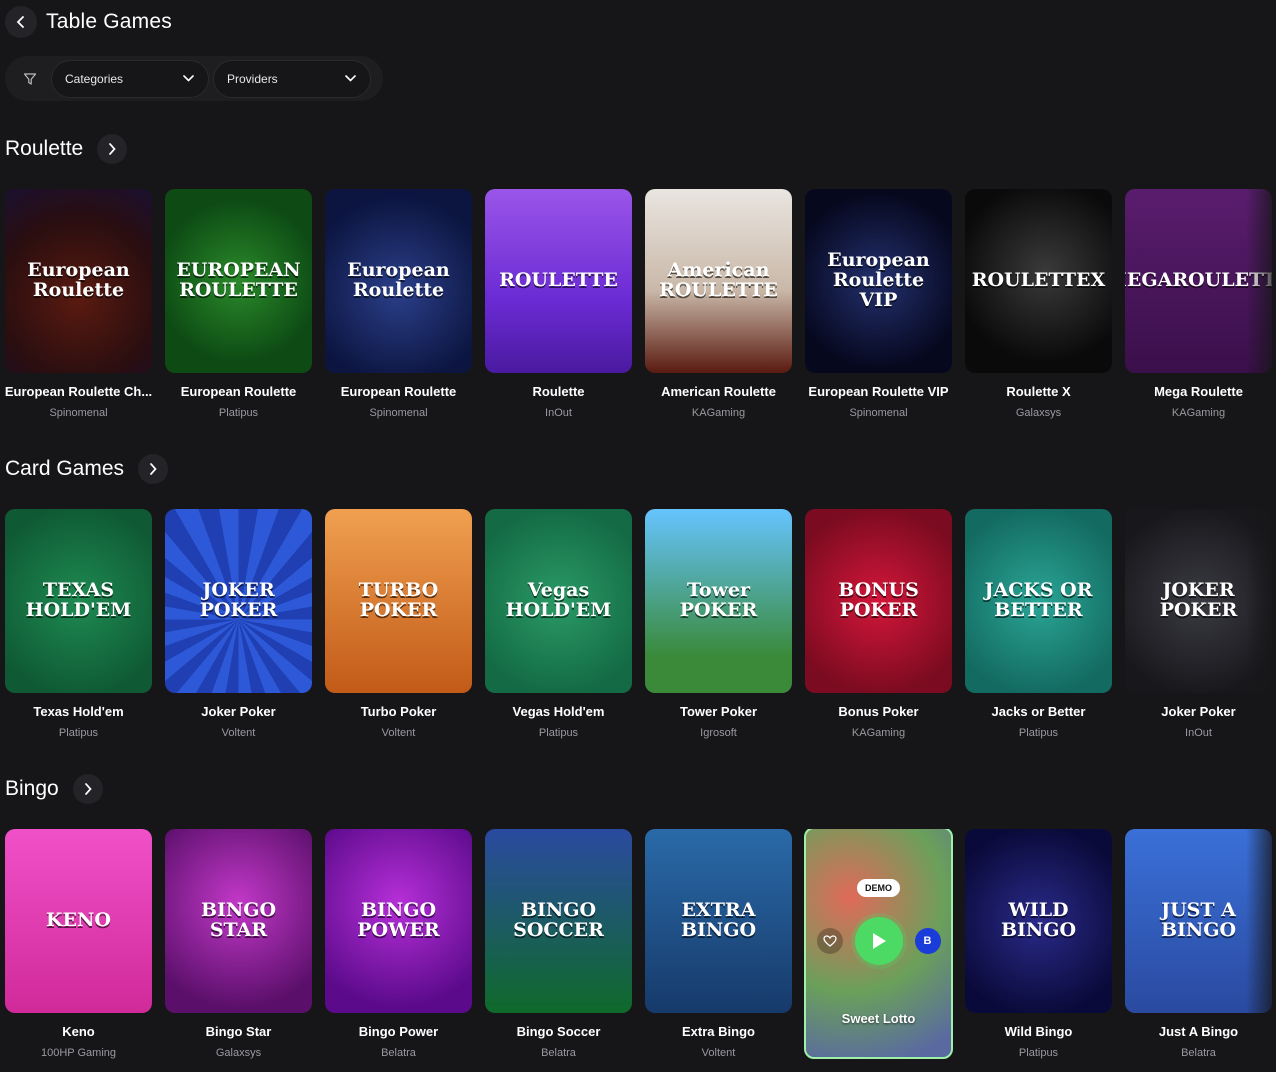 This screenshot has height=1072, width=1276. I want to click on game-art-title: EXTRA BINGO, so click(718, 920).